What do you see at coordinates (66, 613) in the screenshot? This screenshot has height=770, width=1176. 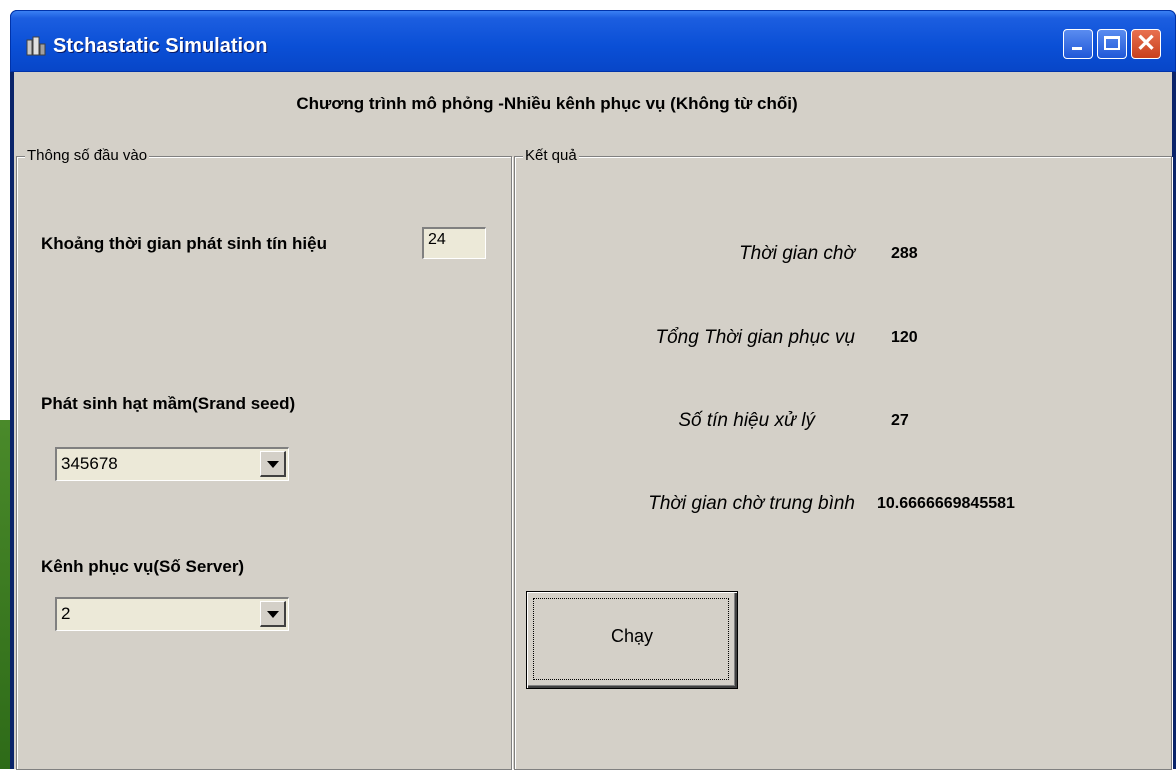 I see `servers-select-value: 2` at bounding box center [66, 613].